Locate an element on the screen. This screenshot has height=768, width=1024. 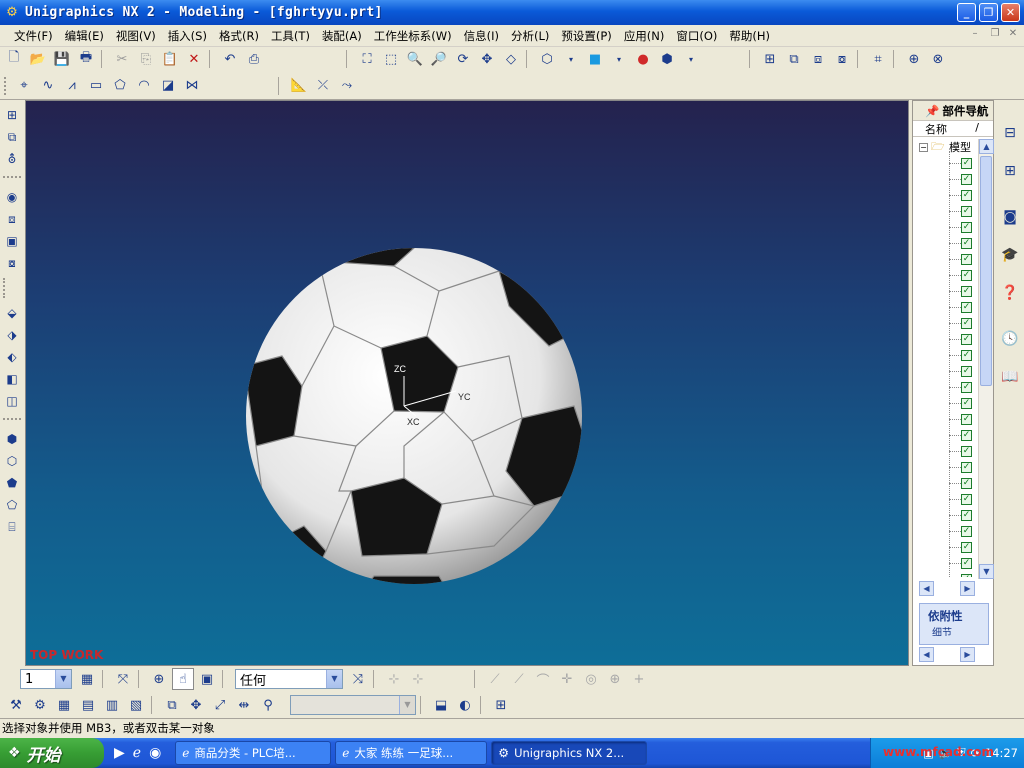
snap-grid-icon: ⊞ is located at coordinates (501, 705).